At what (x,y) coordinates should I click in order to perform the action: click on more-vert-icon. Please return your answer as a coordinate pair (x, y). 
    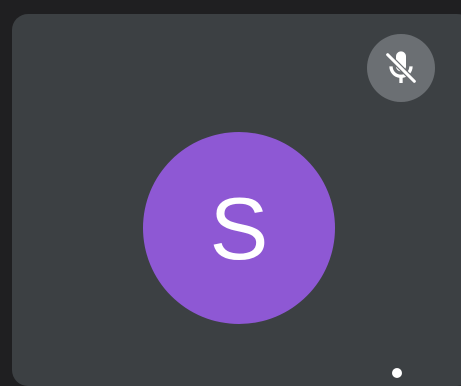
    Looking at the image, I should click on (397, 373).